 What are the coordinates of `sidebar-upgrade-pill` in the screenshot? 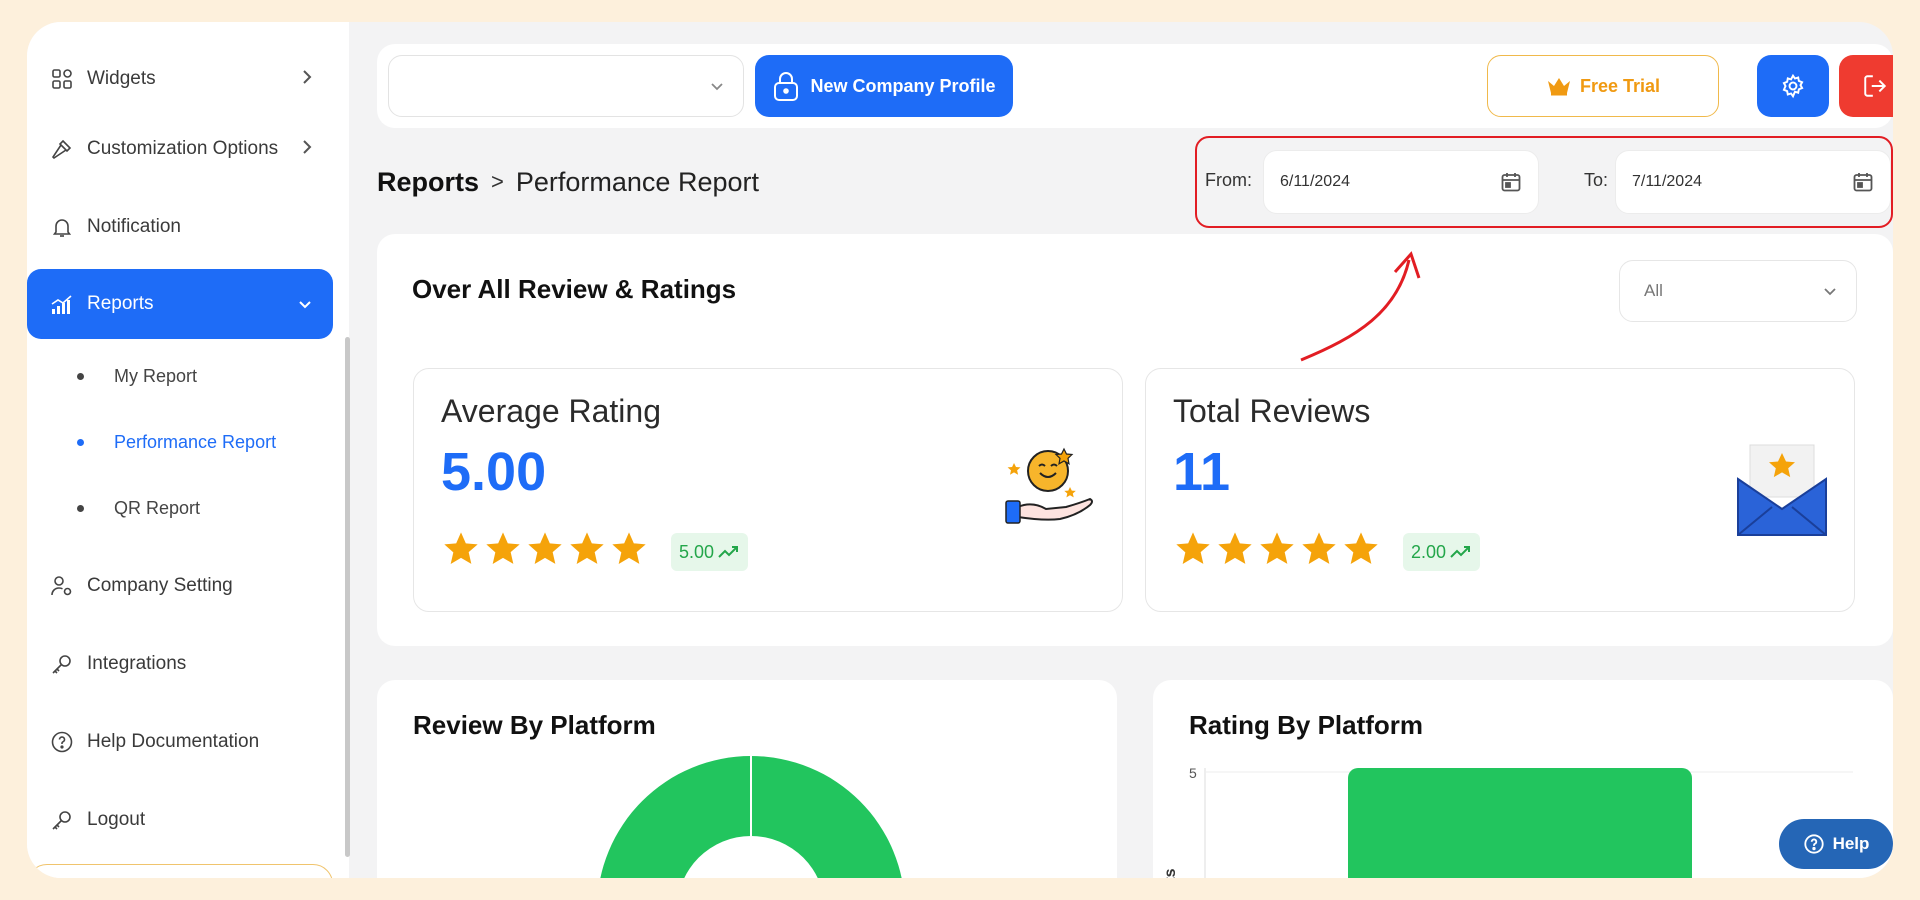 It's located at (180, 871).